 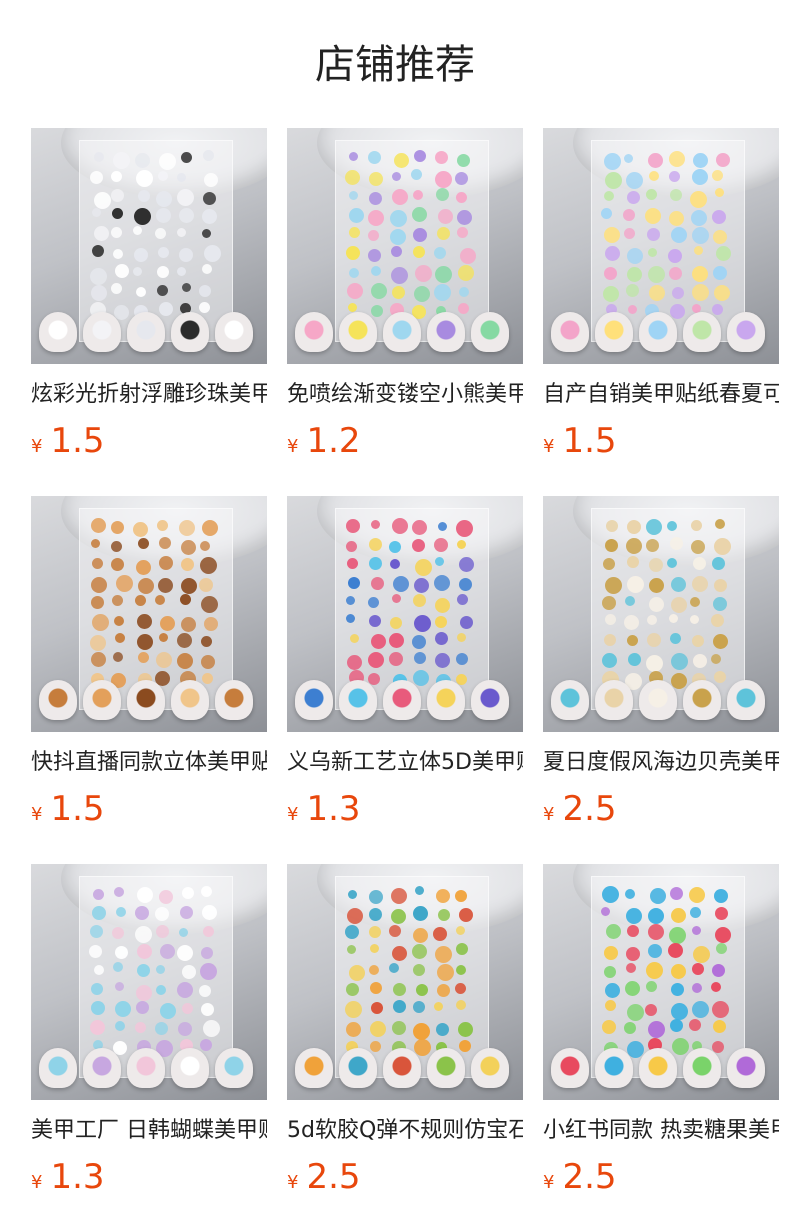 I want to click on product-name: 快抖直播同款立体美甲贴纸, so click(x=149, y=763).